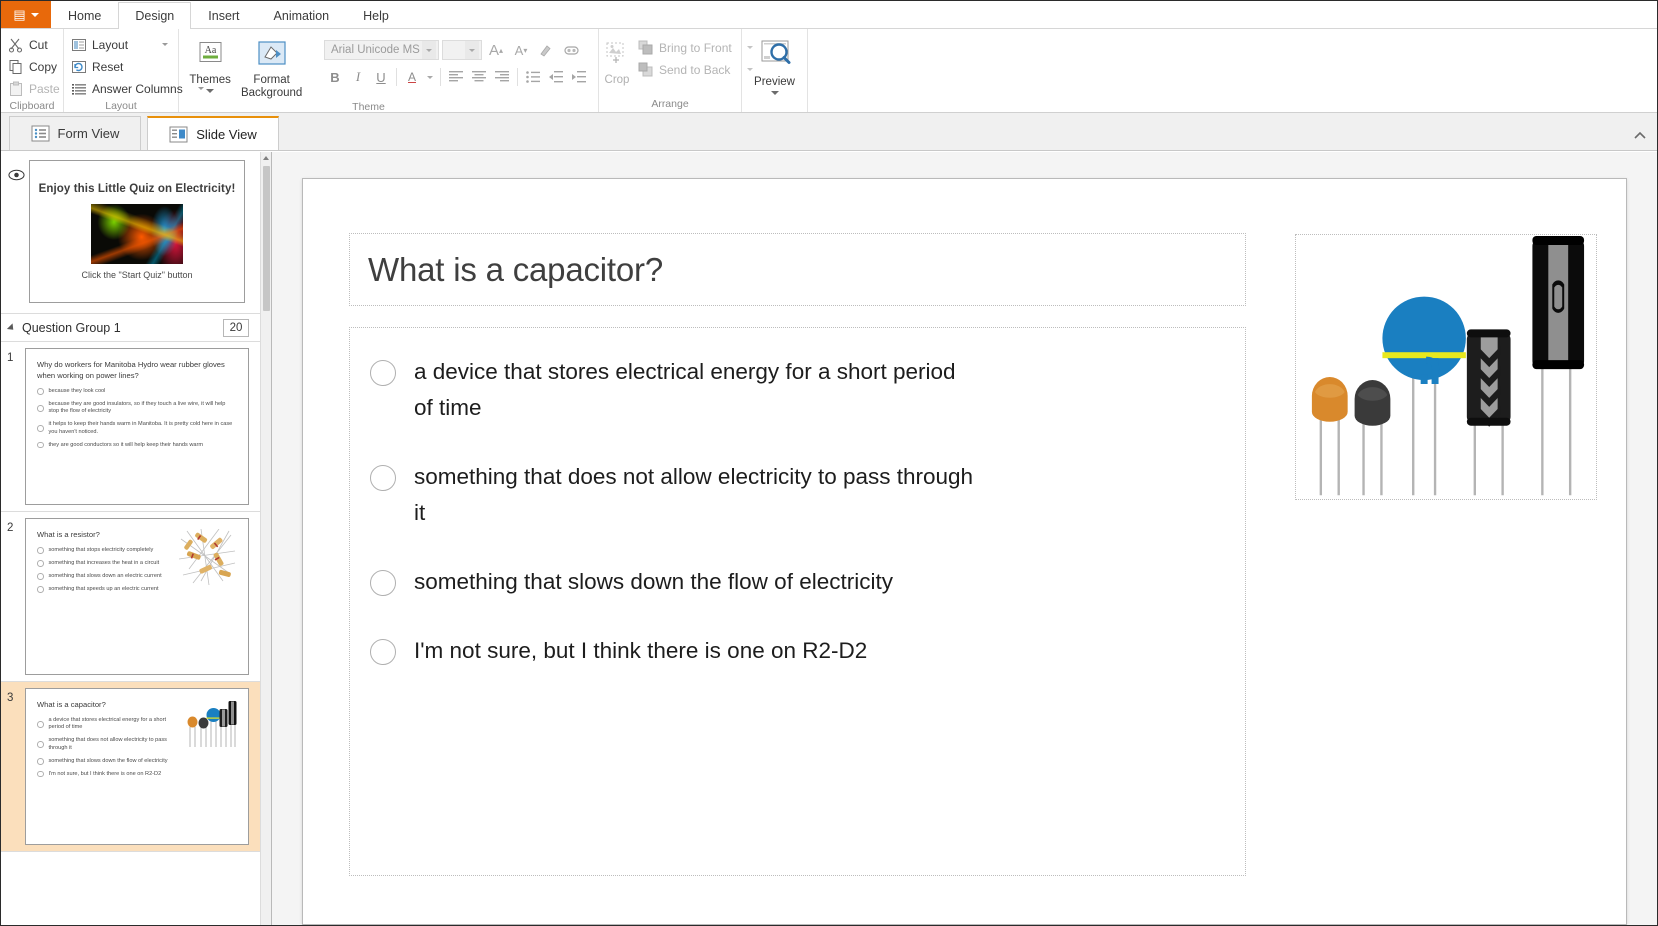  Describe the element at coordinates (75, 133) in the screenshot. I see `tab-form-view: Form View` at that location.